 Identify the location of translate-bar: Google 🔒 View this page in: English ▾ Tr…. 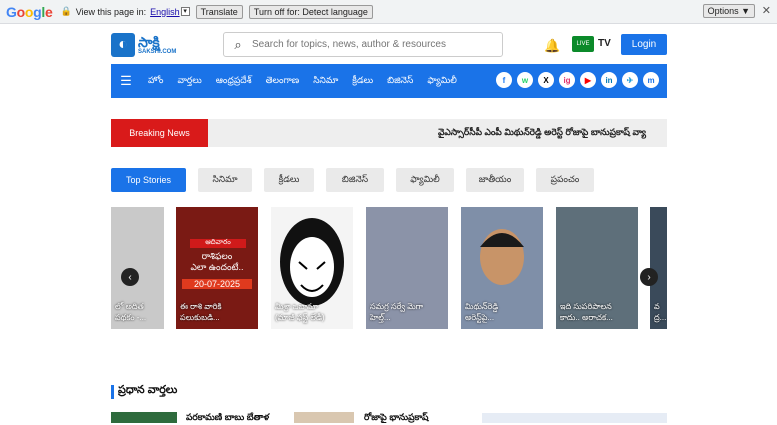
(388, 12).